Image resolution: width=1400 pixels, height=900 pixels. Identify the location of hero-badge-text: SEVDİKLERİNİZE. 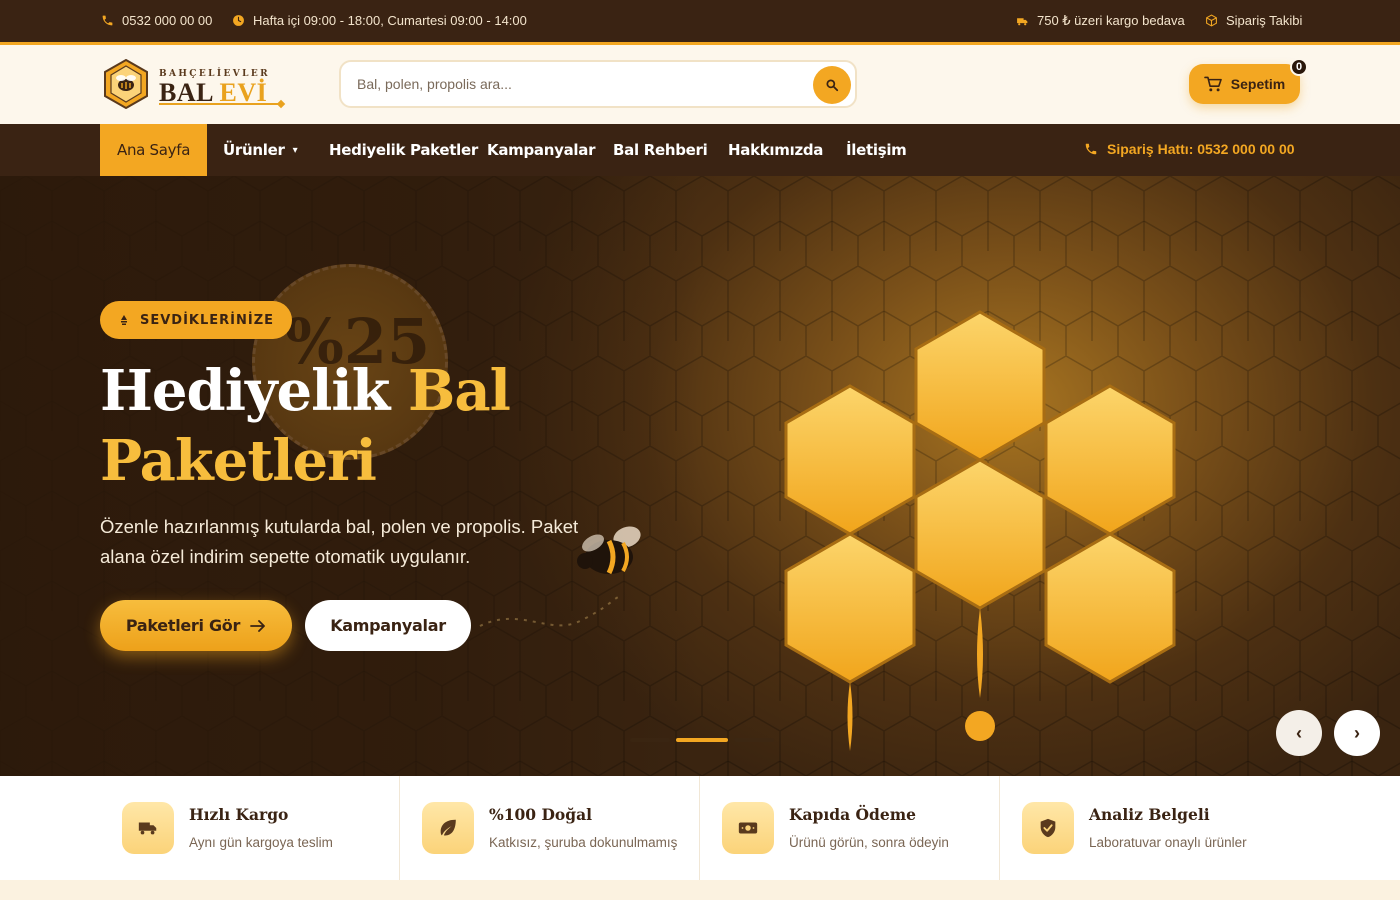
(207, 320).